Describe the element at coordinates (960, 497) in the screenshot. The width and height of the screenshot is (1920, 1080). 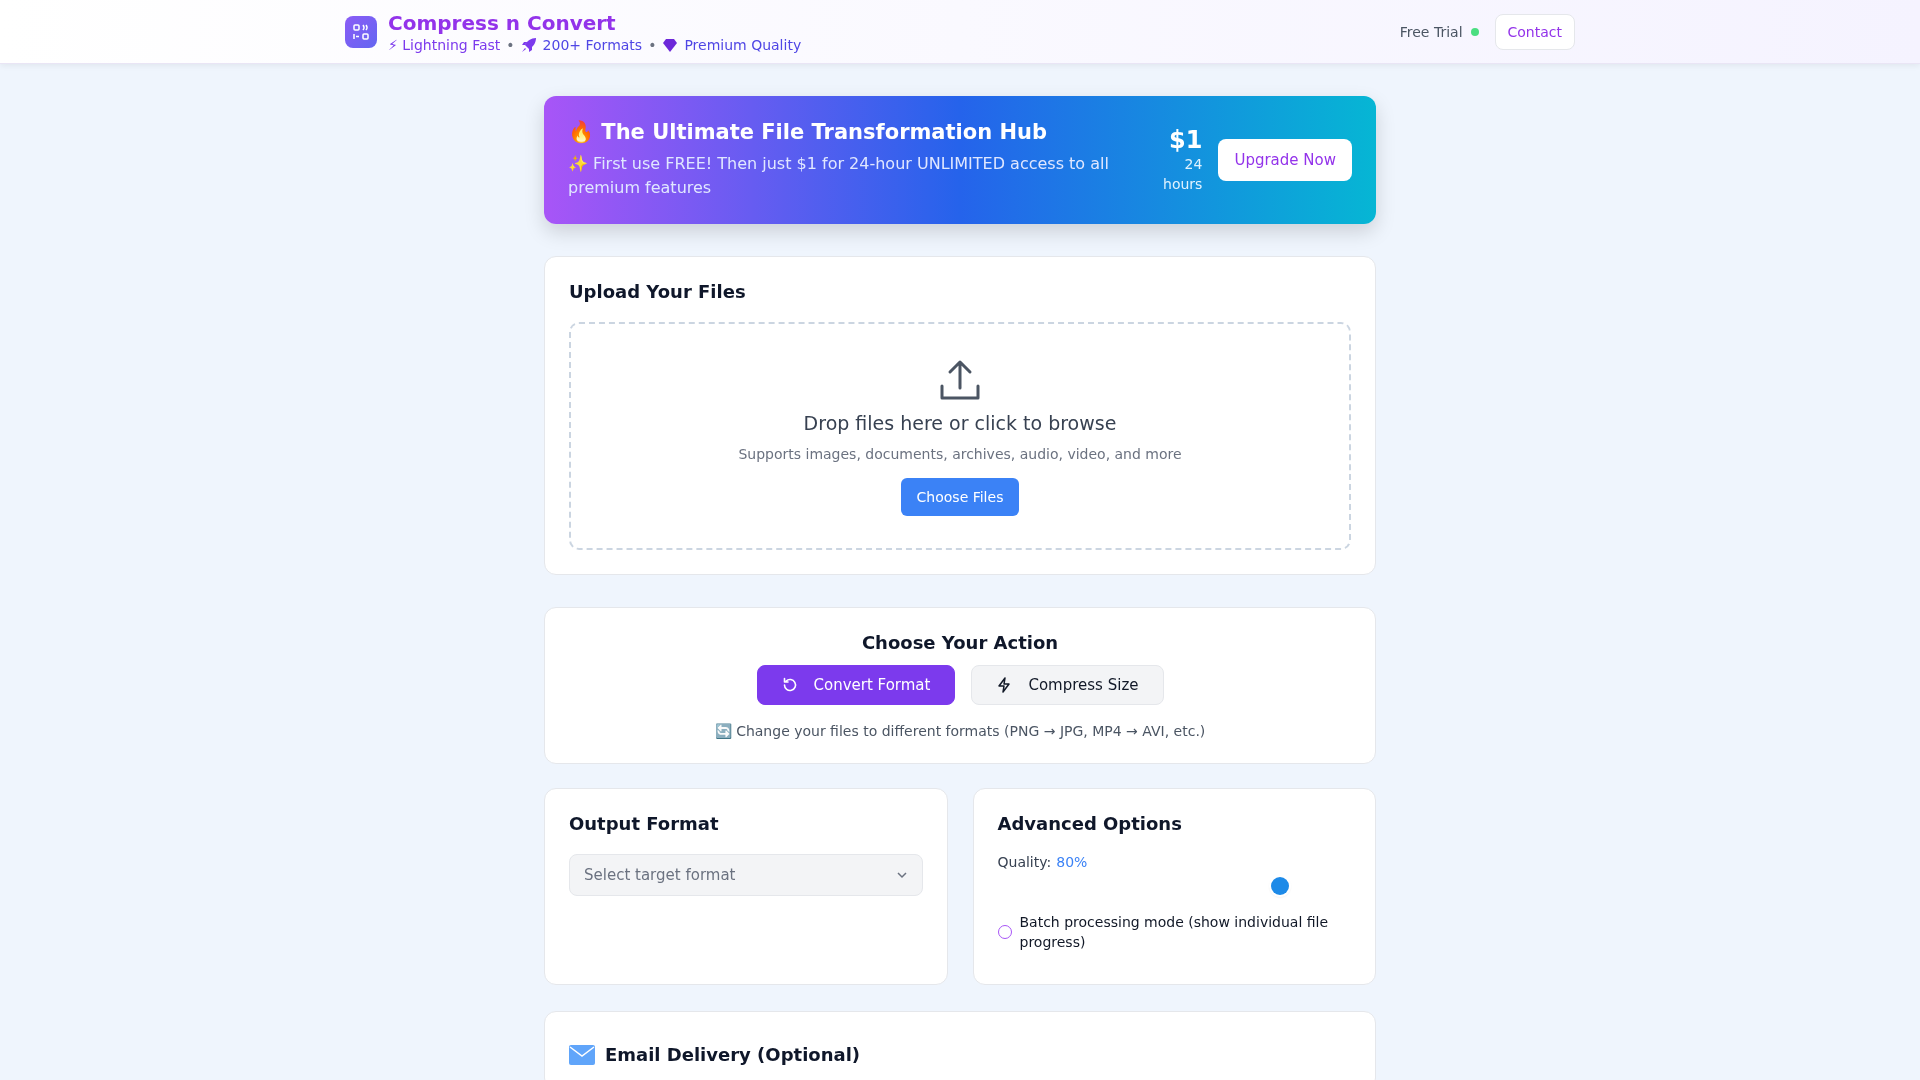
I see `choose-files-button: Choose Files` at that location.